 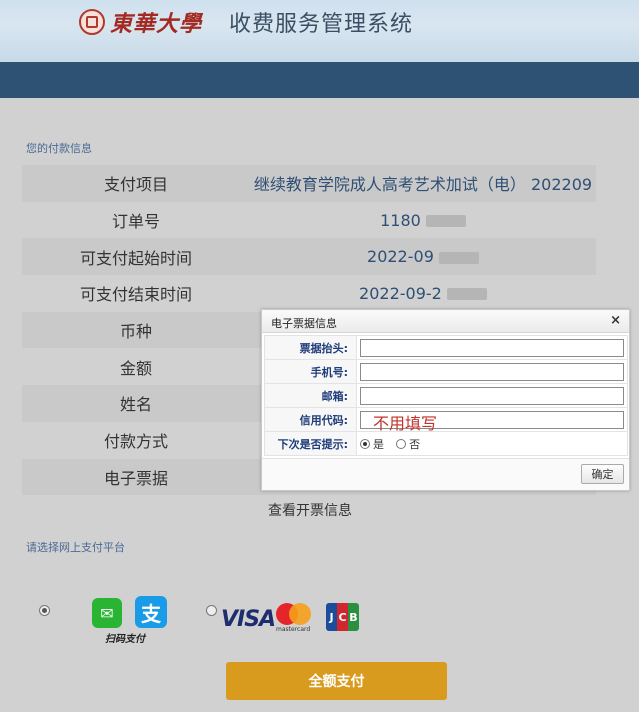 What do you see at coordinates (492, 395) in the screenshot?
I see `email-input` at bounding box center [492, 395].